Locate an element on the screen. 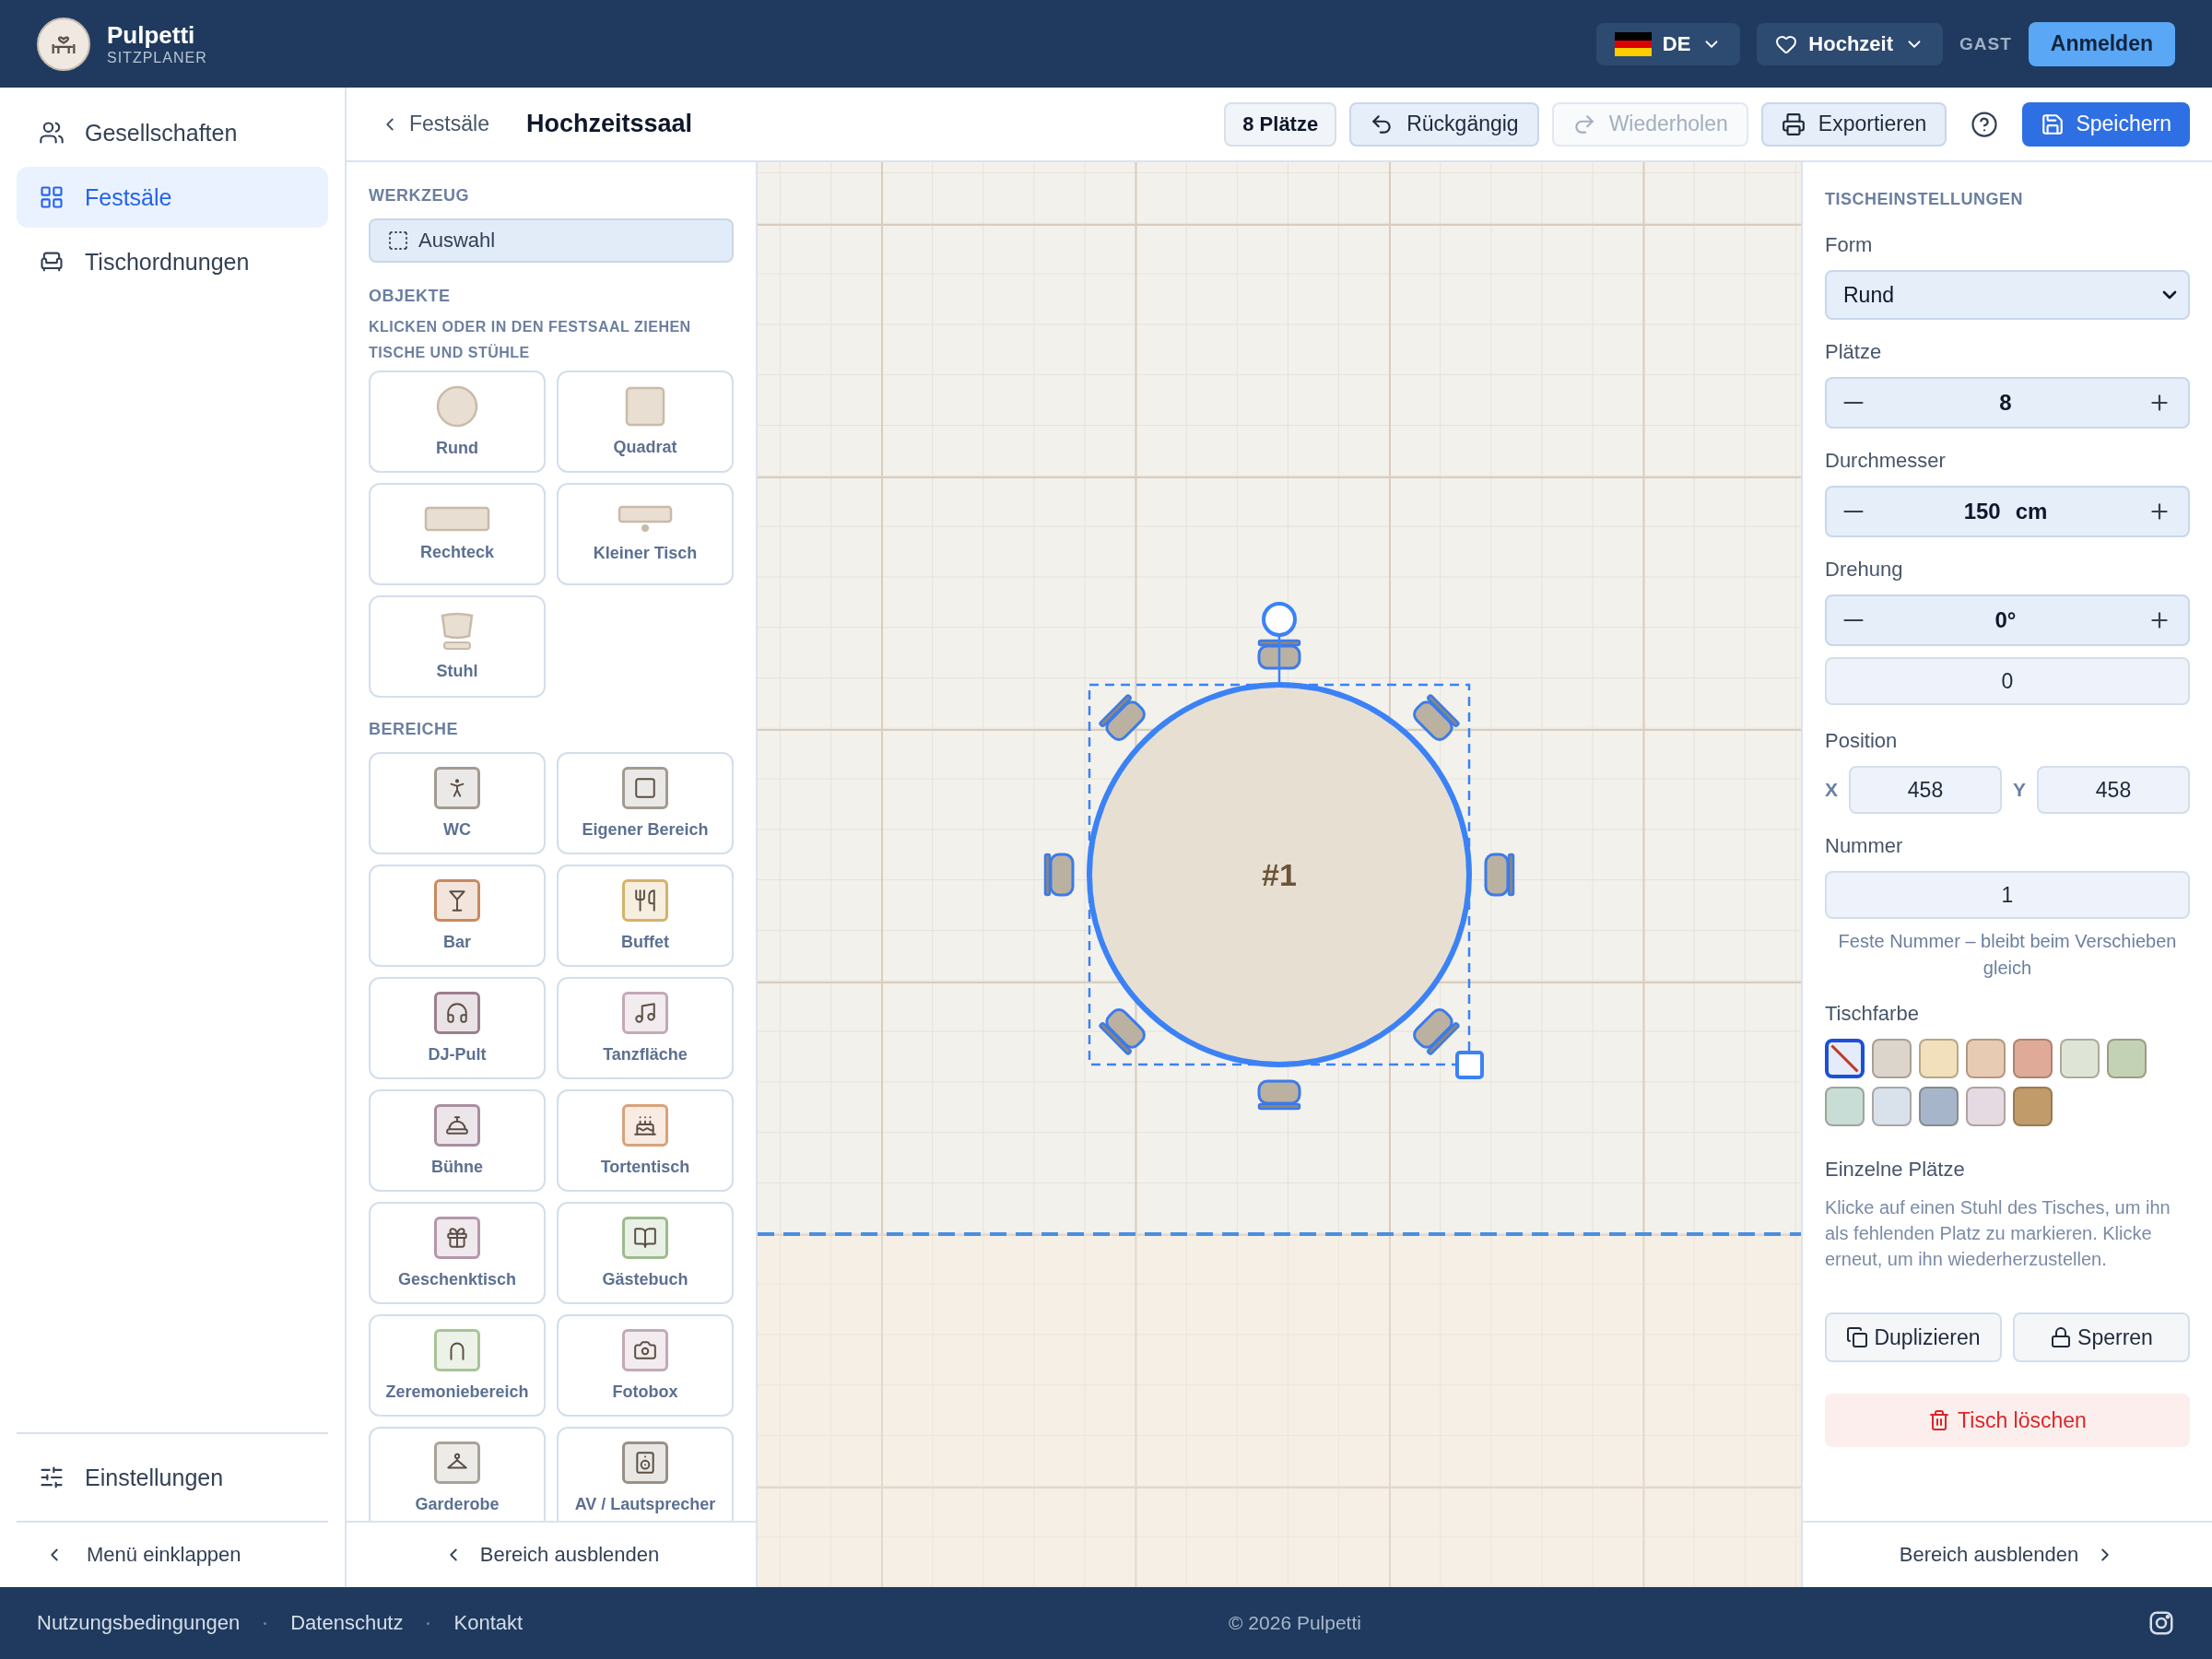  number-field: 1 is located at coordinates (2007, 895).